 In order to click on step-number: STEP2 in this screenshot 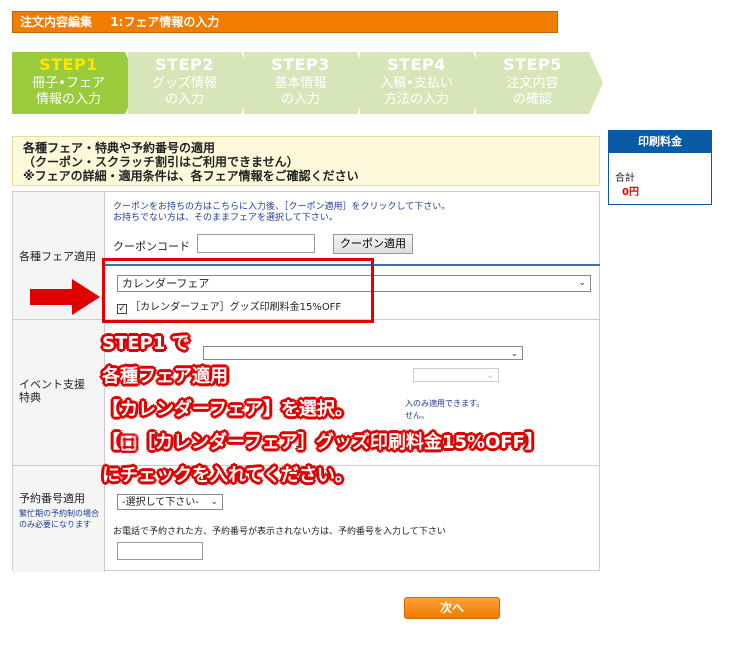, I will do `click(184, 64)`.